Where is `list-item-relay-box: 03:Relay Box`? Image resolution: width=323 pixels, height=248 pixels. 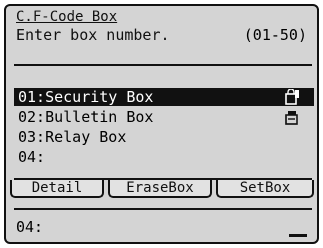
list-item-relay-box: 03:Relay Box is located at coordinates (164, 137).